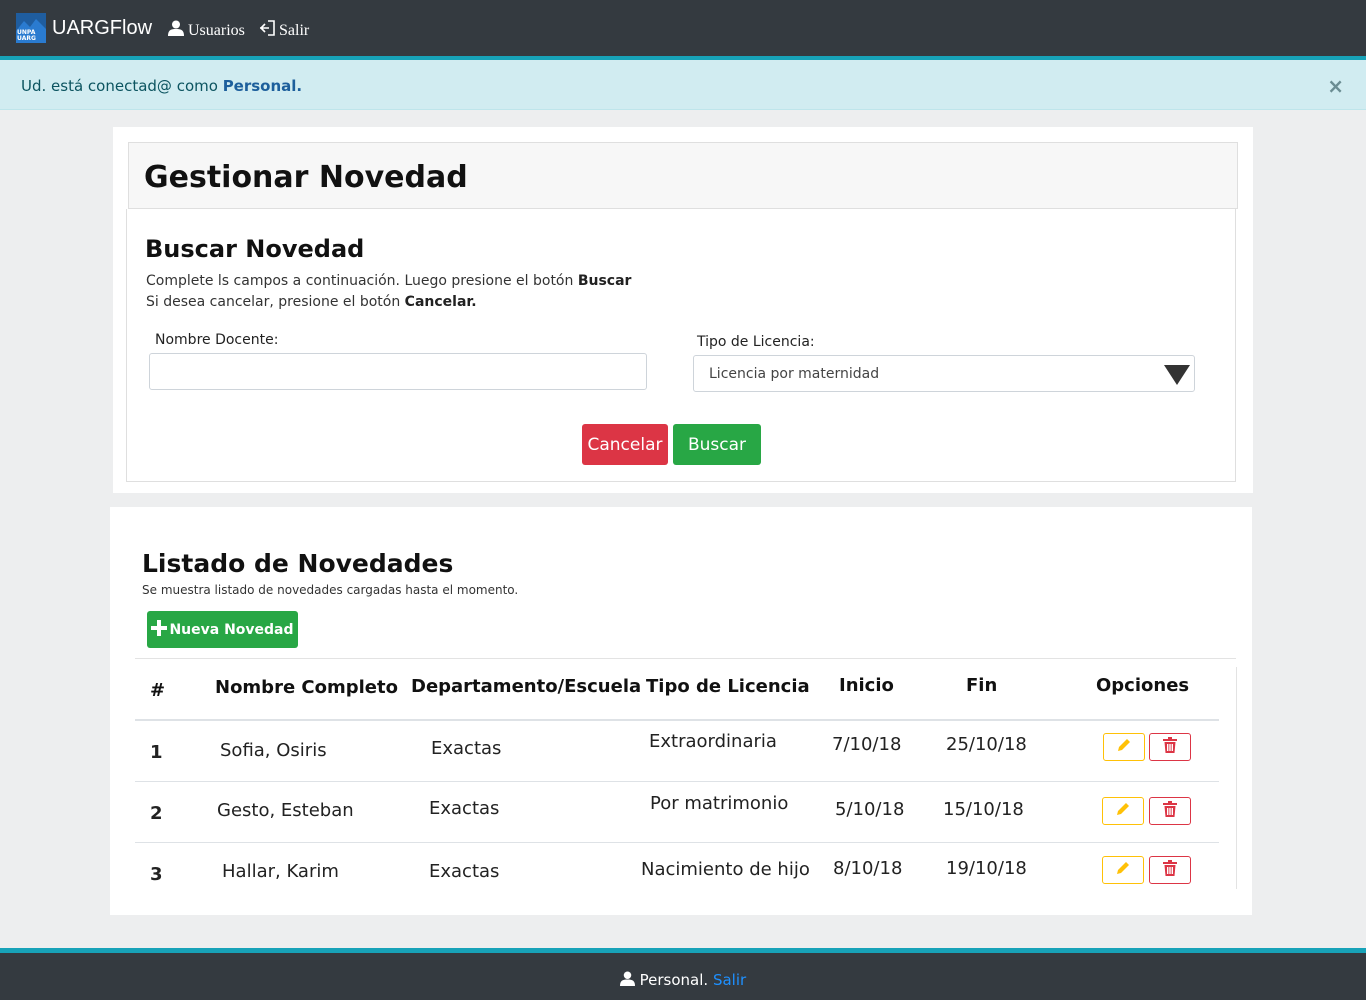 The image size is (1366, 1000). Describe the element at coordinates (867, 744) in the screenshot. I see `row-inicio: 7/10/18` at that location.